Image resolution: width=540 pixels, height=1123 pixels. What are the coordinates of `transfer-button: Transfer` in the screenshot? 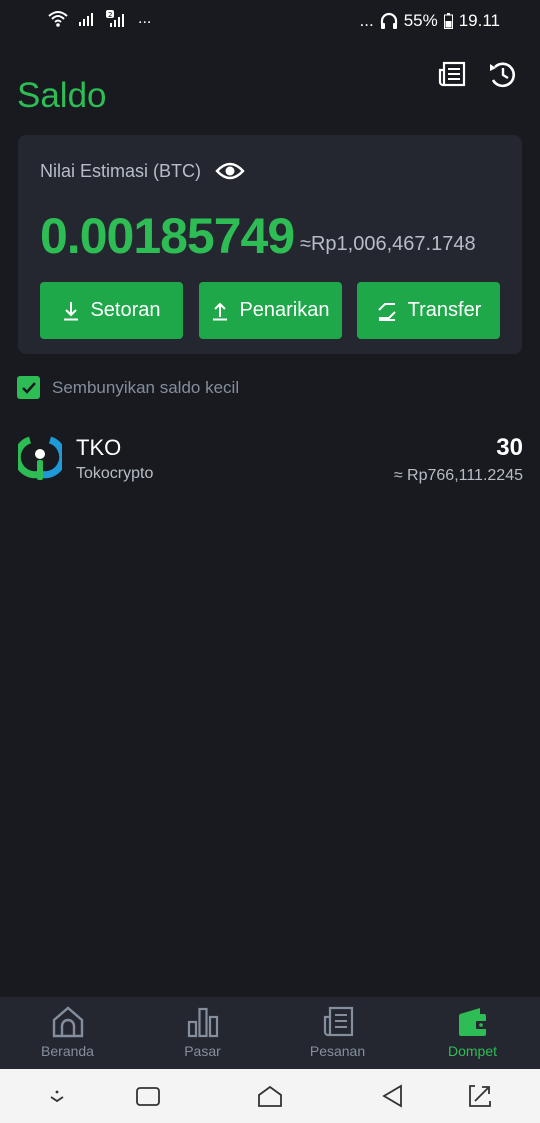 It's located at (428, 310).